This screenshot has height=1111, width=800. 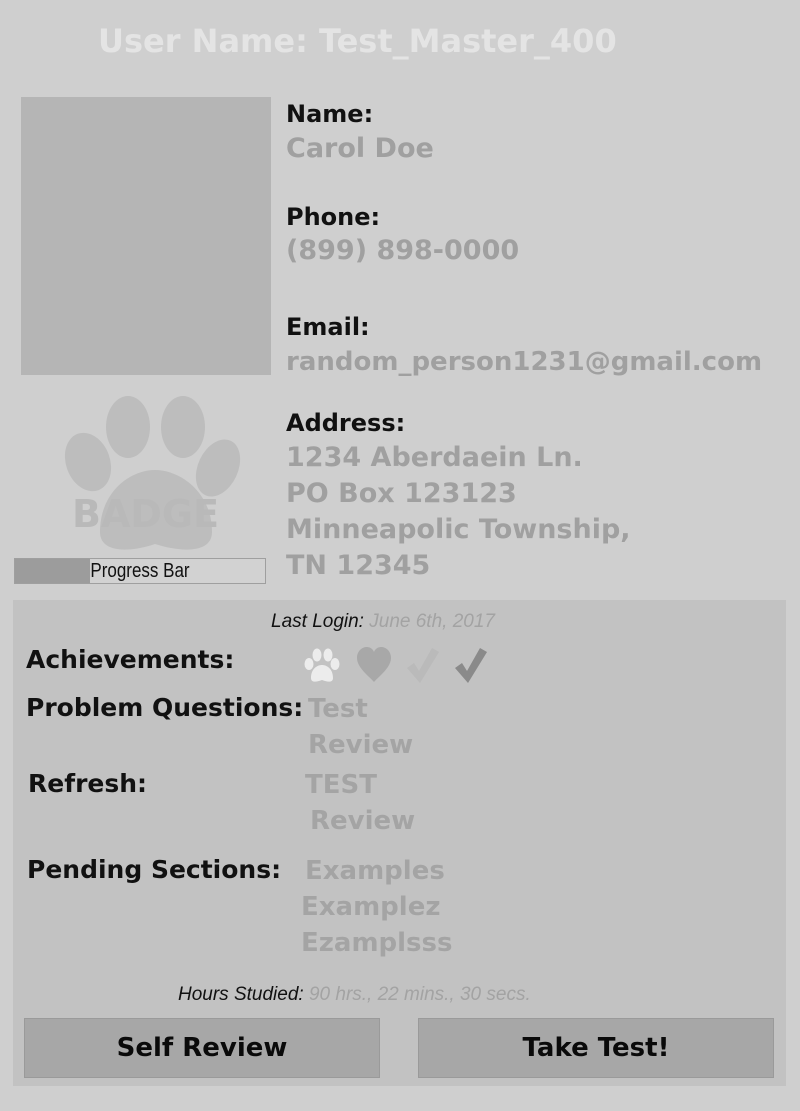 What do you see at coordinates (150, 473) in the screenshot?
I see `badge: BADGE` at bounding box center [150, 473].